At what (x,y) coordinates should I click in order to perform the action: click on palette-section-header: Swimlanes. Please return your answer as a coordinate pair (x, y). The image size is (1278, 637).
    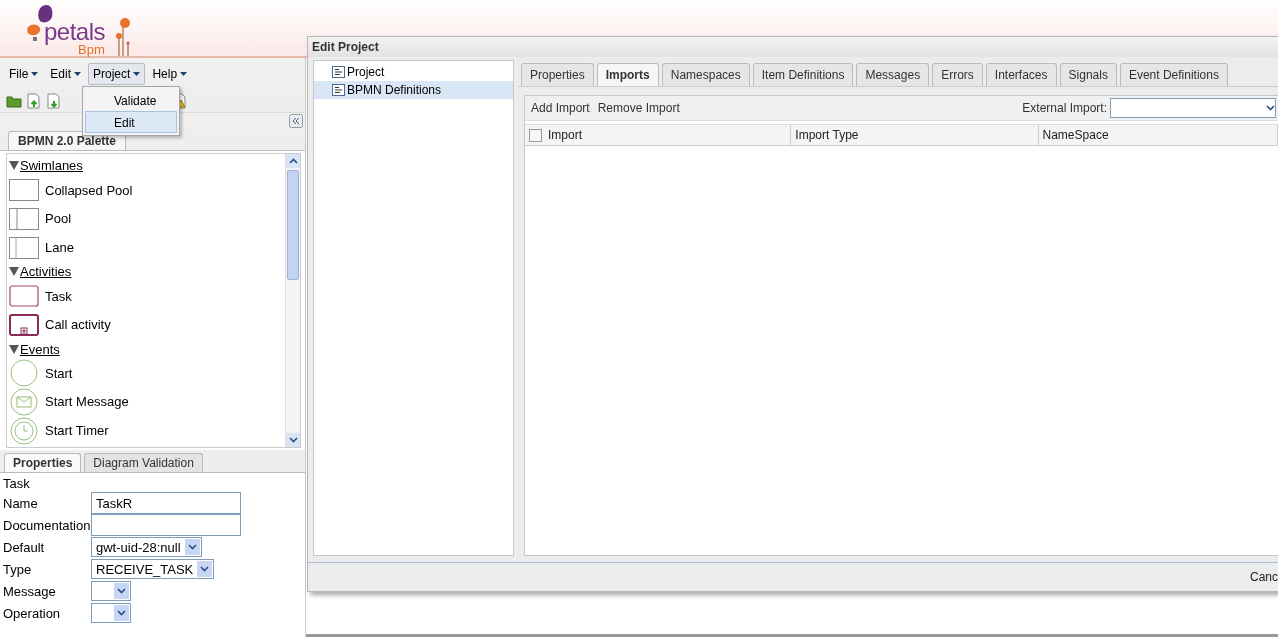
    Looking at the image, I should click on (146, 166).